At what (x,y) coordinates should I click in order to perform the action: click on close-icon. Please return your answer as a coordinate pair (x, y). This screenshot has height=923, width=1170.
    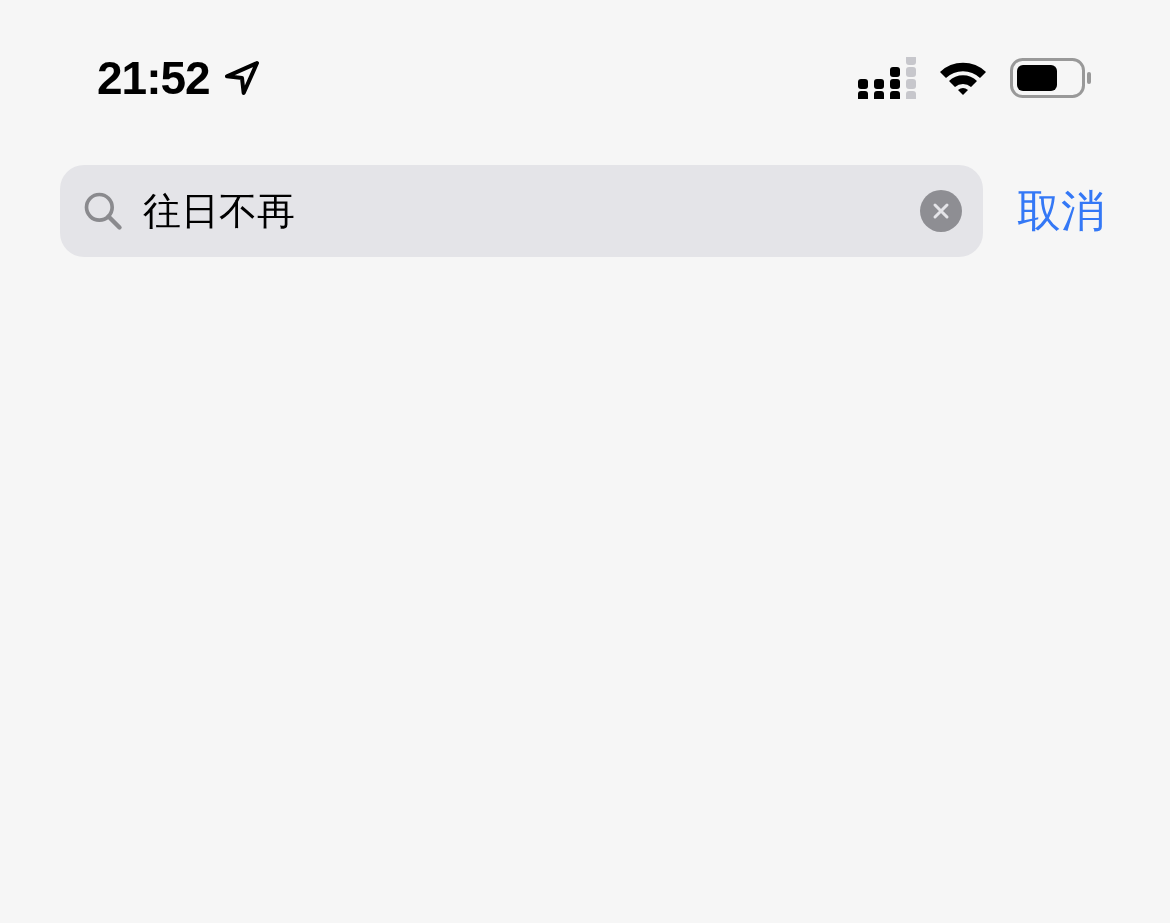
    Looking at the image, I should click on (941, 211).